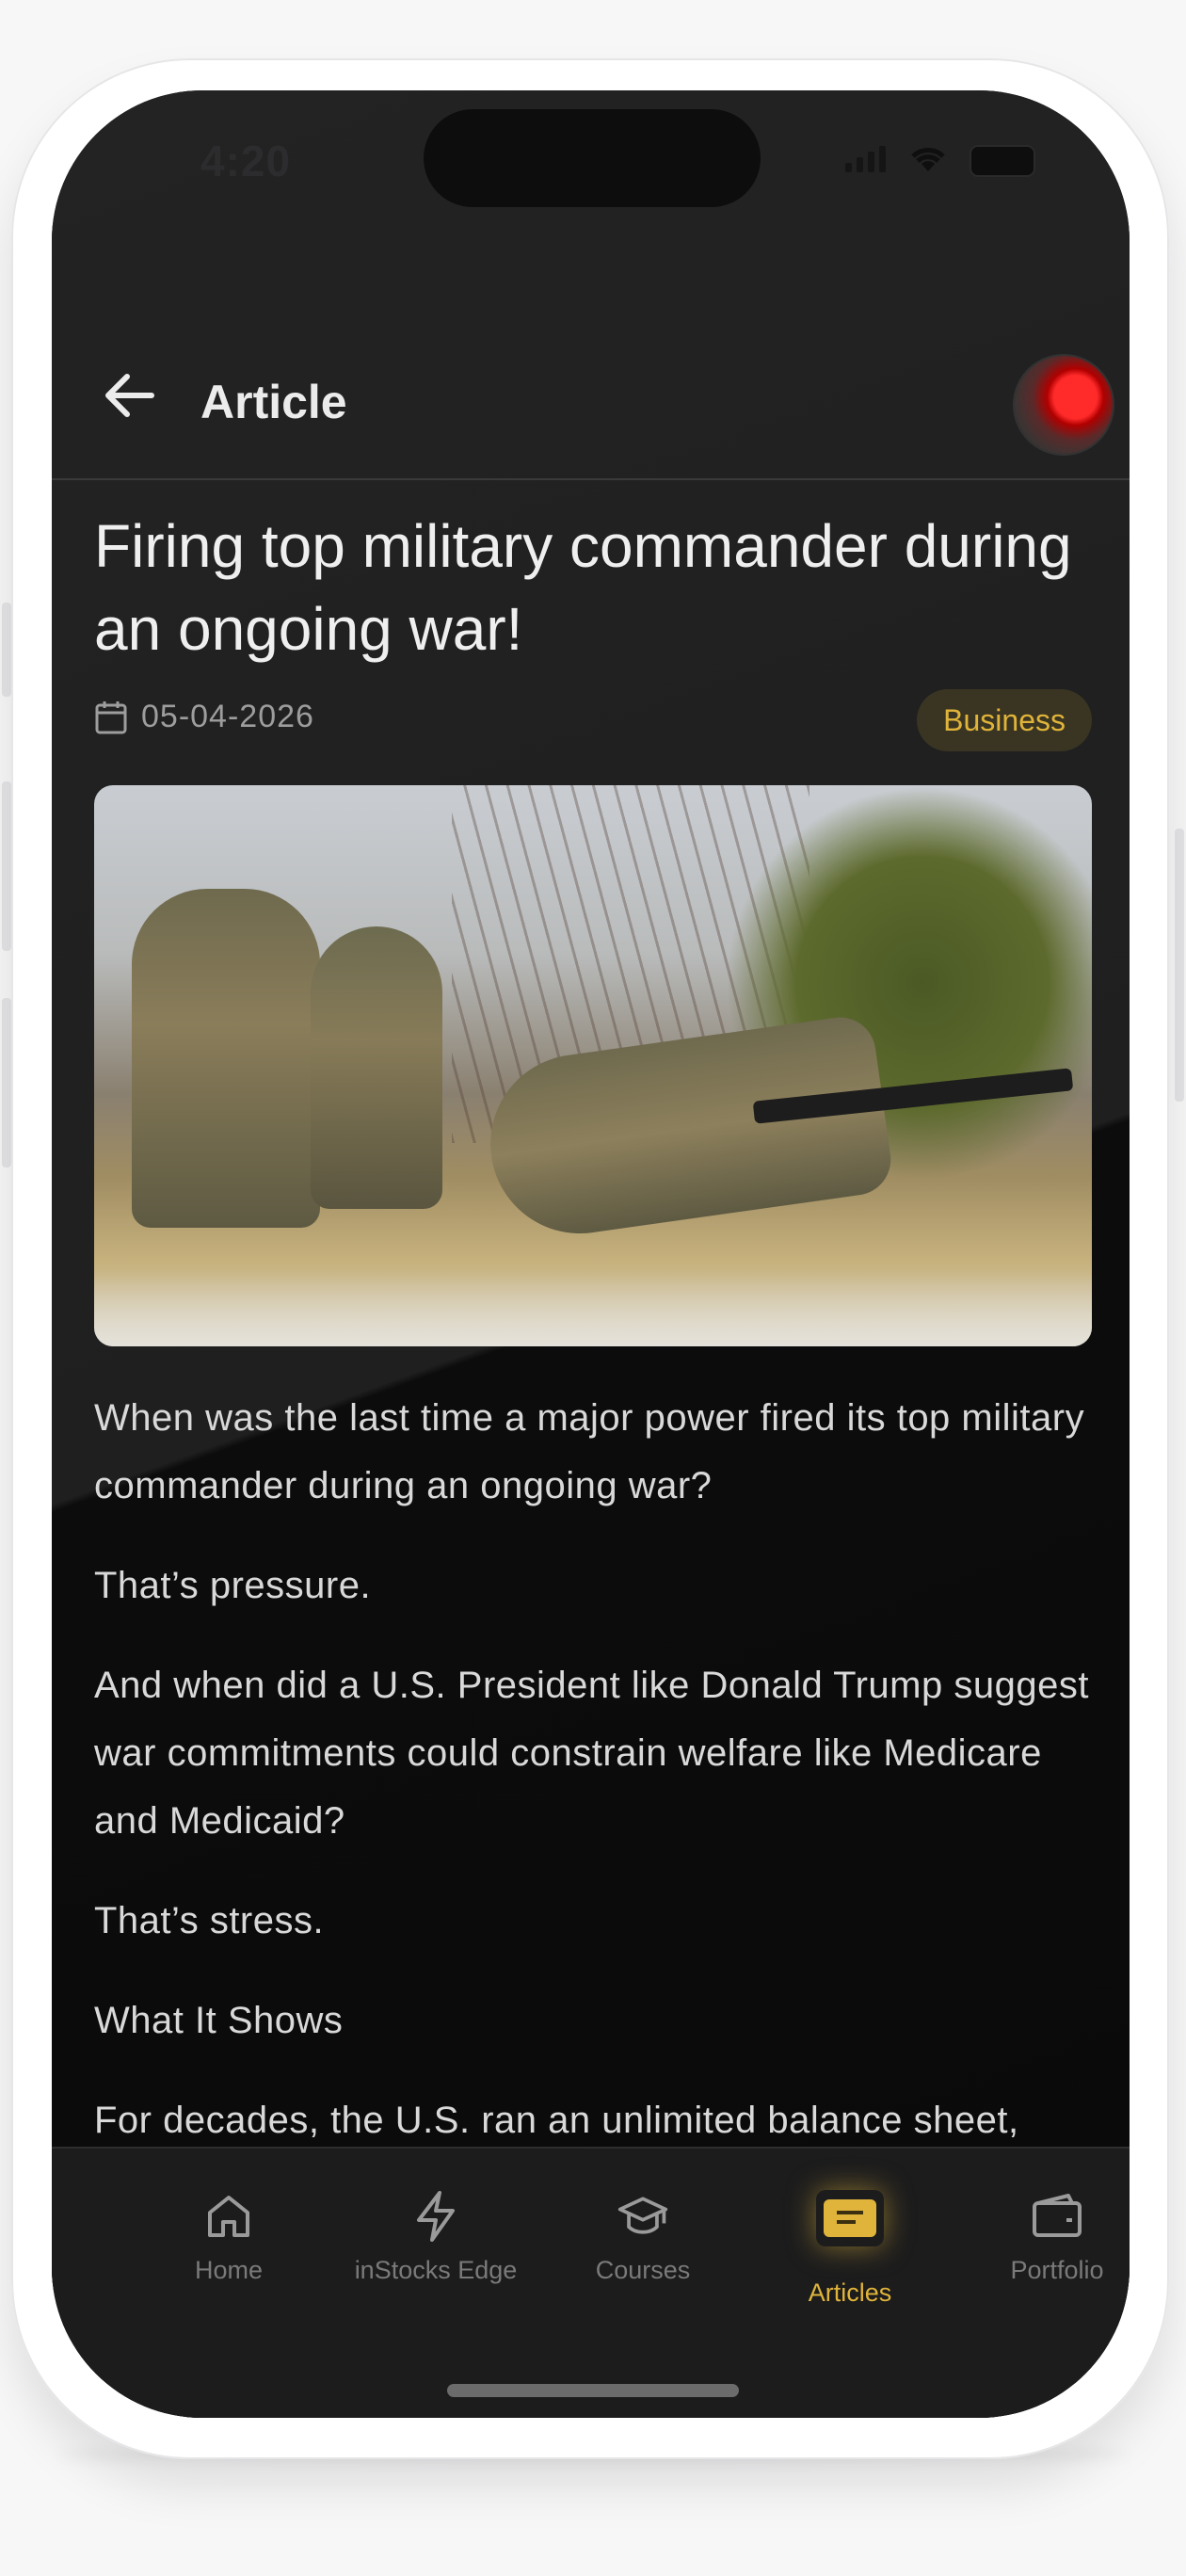 The width and height of the screenshot is (1186, 2576). Describe the element at coordinates (233, 1585) in the screenshot. I see `article-paragraph: That’s pressure.` at that location.